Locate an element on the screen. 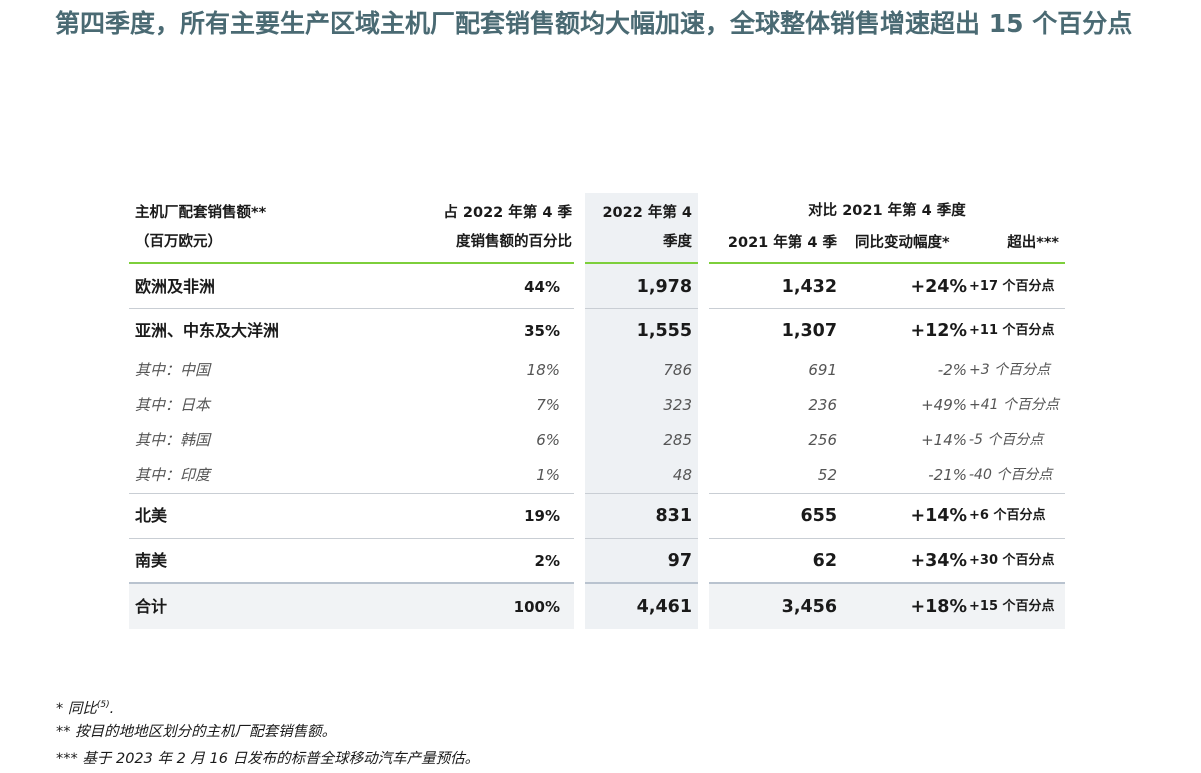  table-row: 南美 2% 97 62 +34% +30 个百分点 is located at coordinates (597, 561).